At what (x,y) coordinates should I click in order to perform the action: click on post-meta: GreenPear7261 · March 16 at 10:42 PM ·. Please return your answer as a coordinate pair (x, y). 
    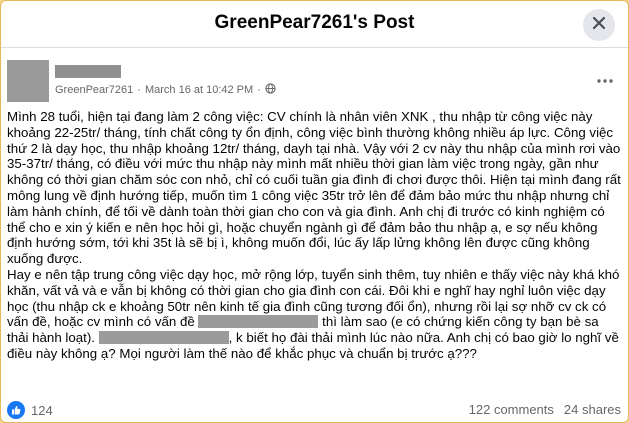
    Looking at the image, I should click on (165, 90).